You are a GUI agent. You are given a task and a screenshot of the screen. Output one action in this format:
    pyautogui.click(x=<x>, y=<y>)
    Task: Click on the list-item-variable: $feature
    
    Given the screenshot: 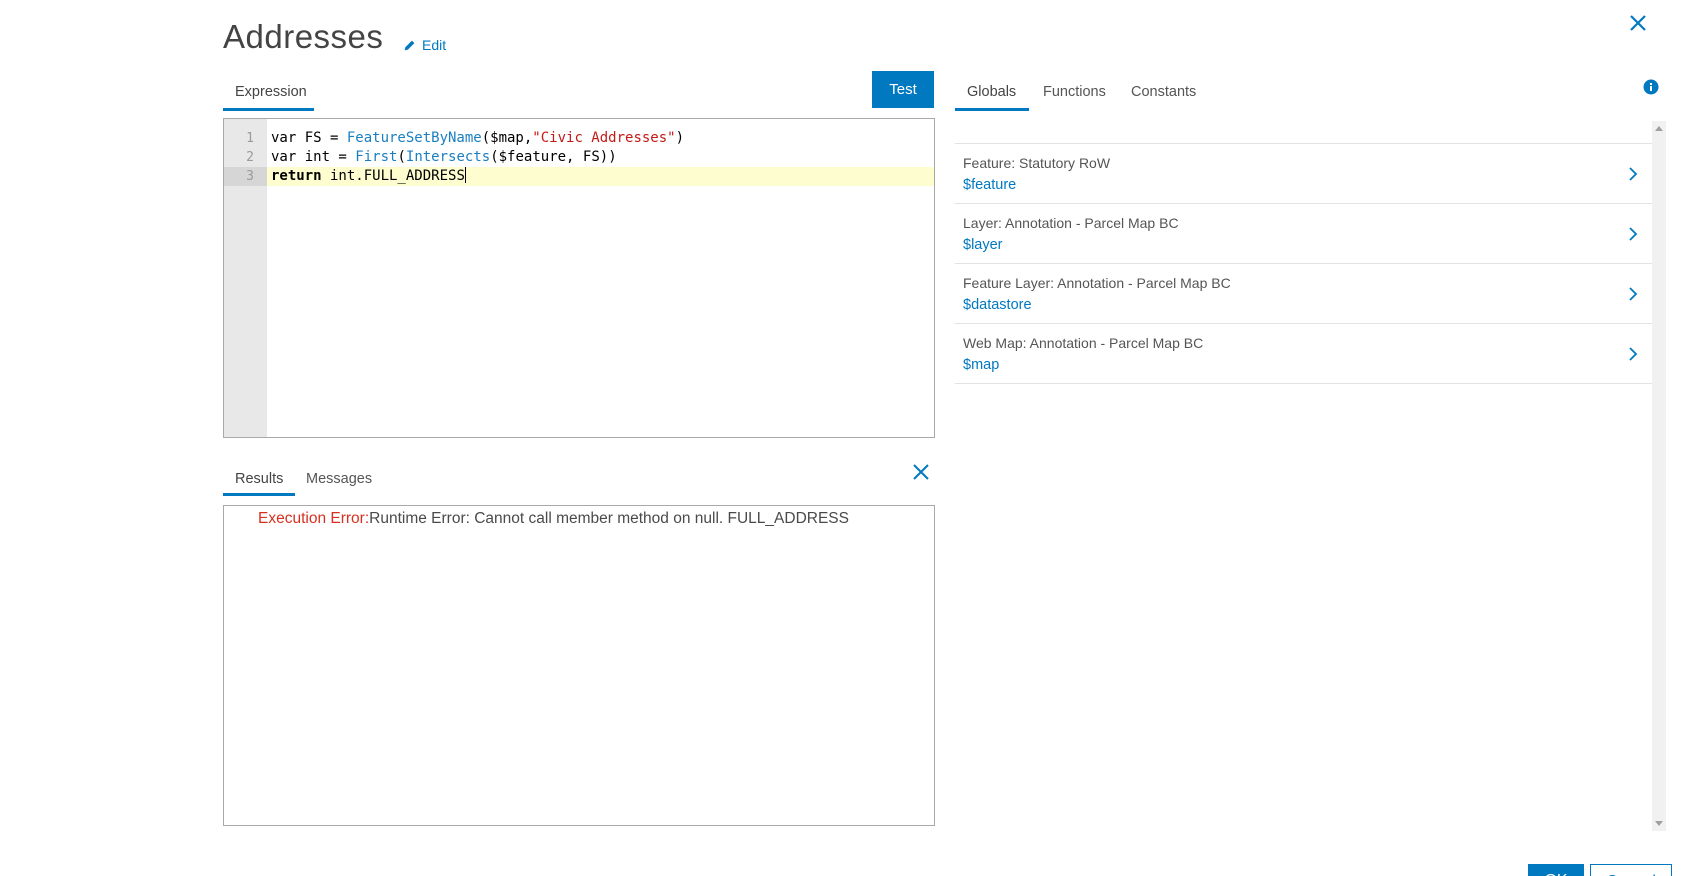 What is the action you would take?
    pyautogui.click(x=990, y=185)
    